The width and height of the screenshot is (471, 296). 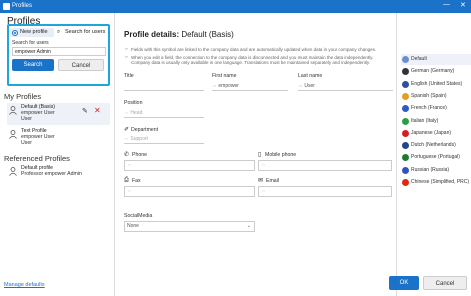 I want to click on fax-field: ⇔, so click(x=189, y=191).